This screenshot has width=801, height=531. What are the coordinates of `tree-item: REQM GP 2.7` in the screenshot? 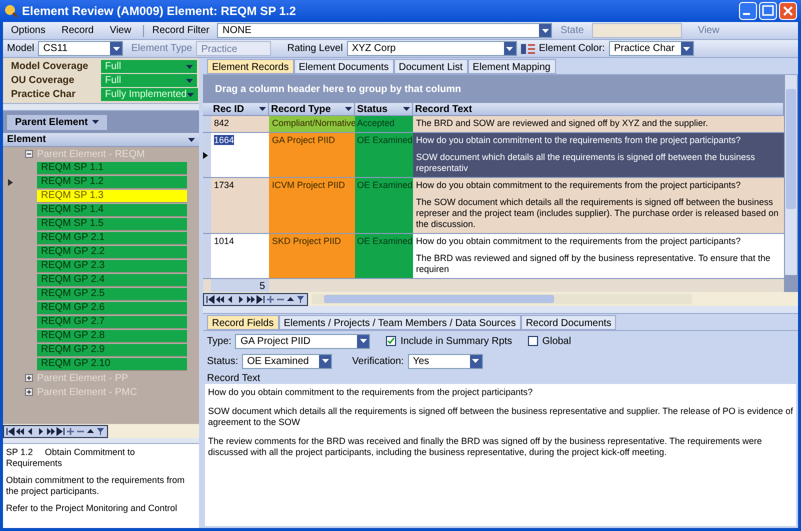 It's located at (112, 322).